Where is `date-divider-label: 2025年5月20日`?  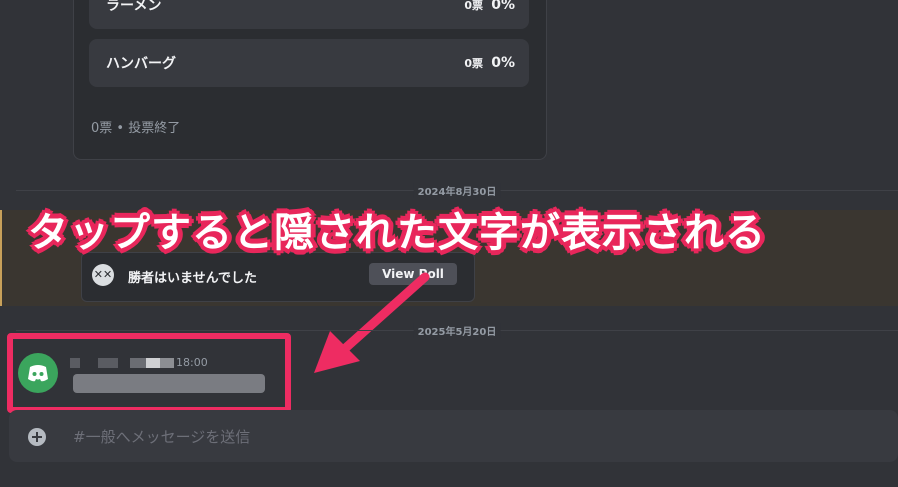
date-divider-label: 2025年5月20日 is located at coordinates (457, 330).